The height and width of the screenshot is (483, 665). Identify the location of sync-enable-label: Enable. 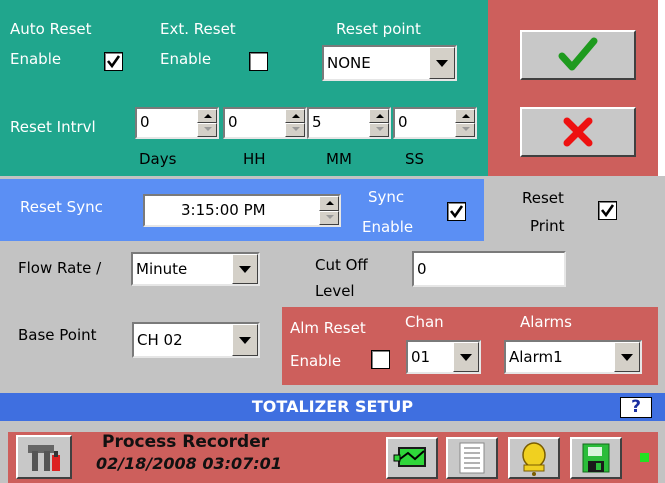
(388, 227).